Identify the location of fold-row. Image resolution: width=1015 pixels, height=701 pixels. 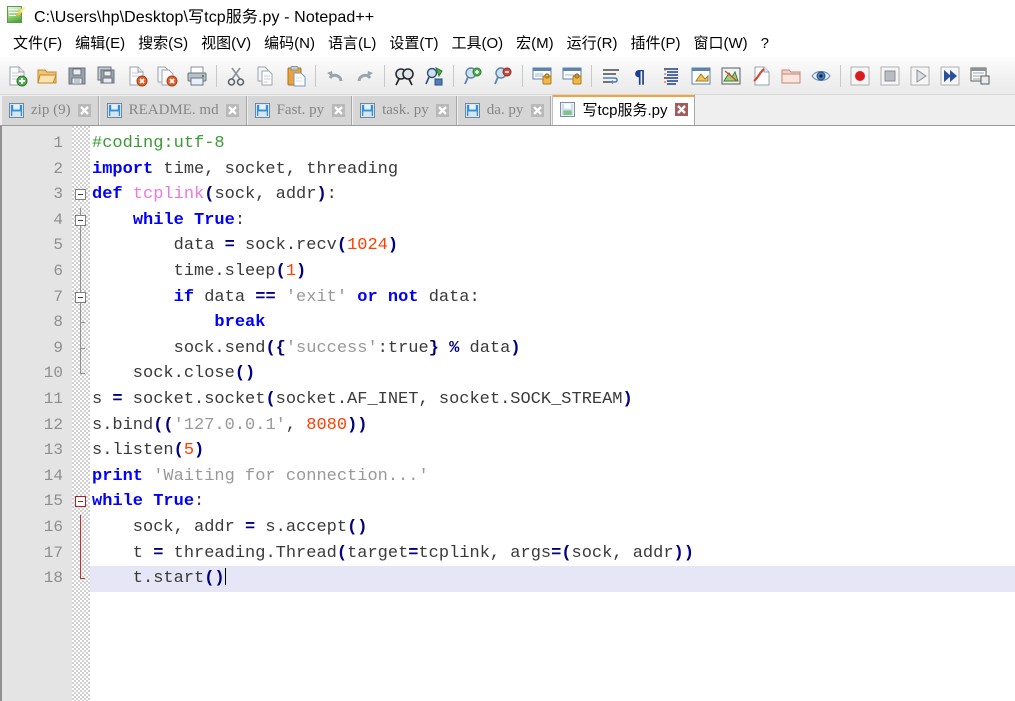
(81, 144).